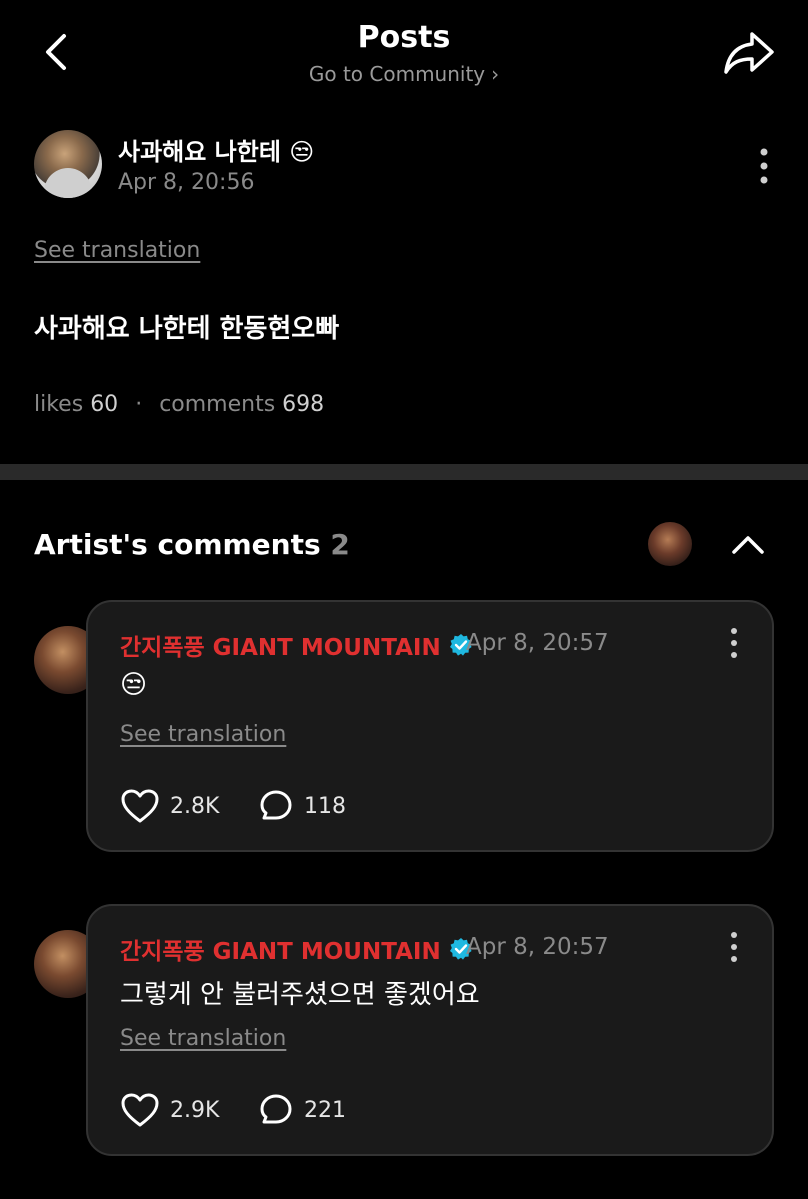  What do you see at coordinates (404, 472) in the screenshot?
I see `section-divider` at bounding box center [404, 472].